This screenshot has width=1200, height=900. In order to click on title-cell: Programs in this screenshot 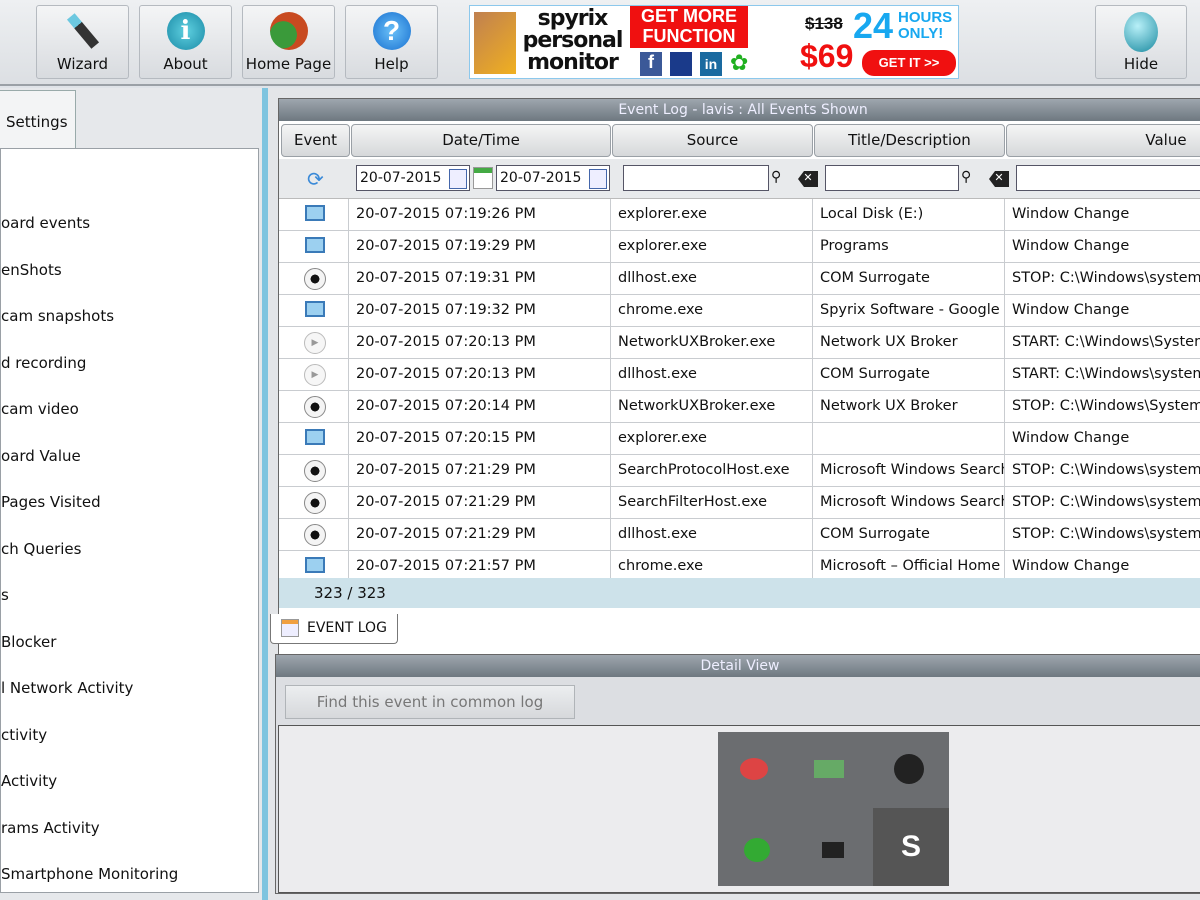, I will do `click(909, 247)`.